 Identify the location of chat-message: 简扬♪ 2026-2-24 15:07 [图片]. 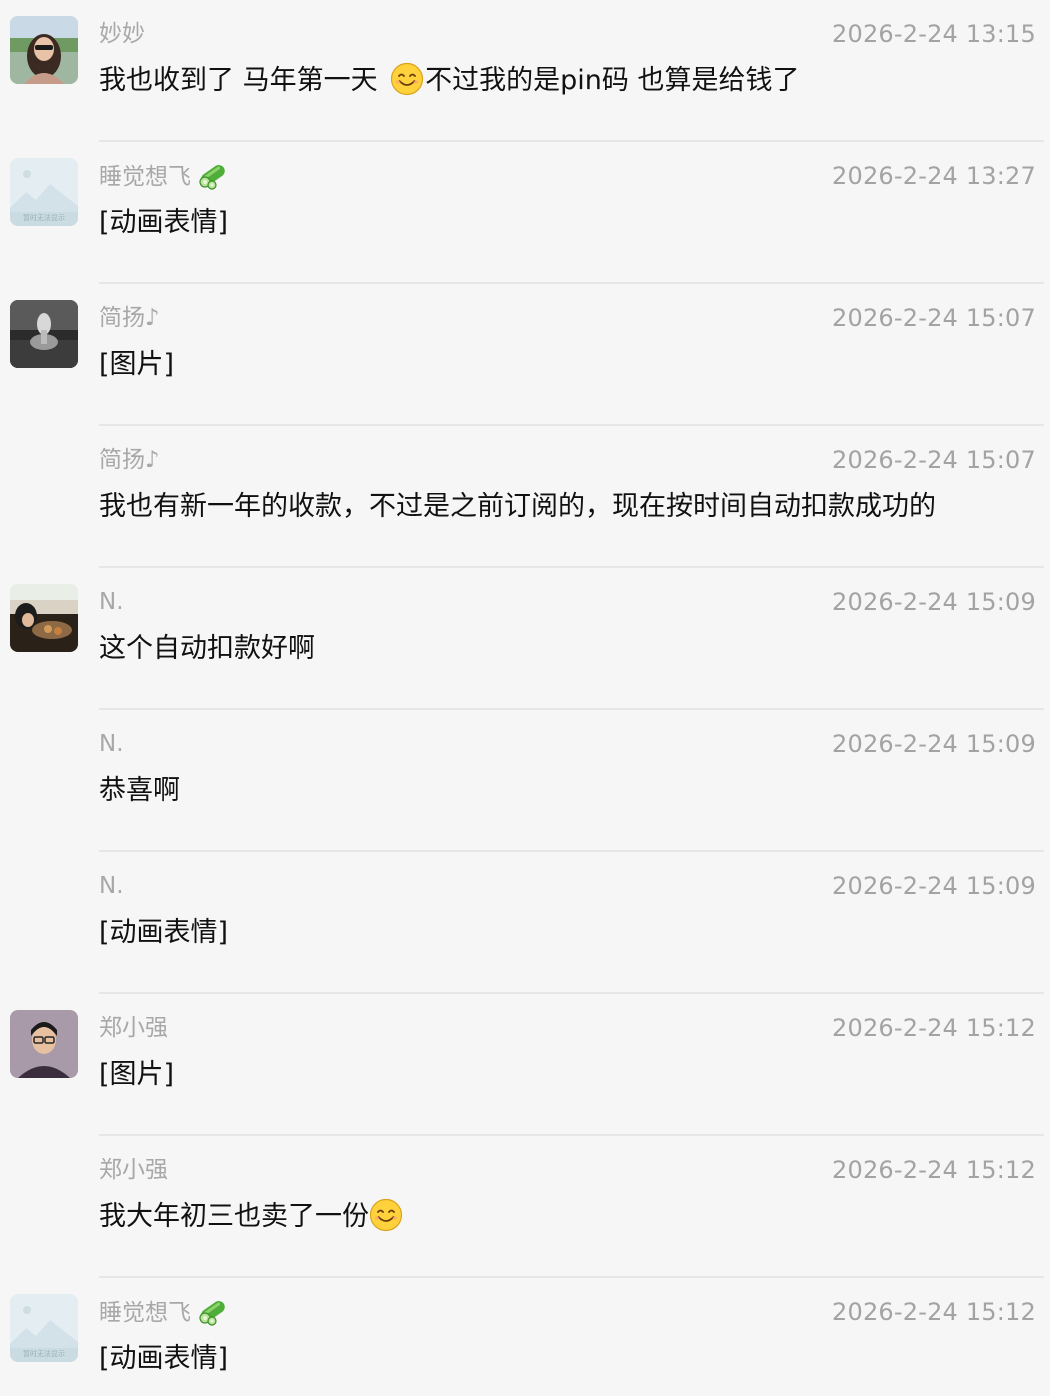
(525, 355).